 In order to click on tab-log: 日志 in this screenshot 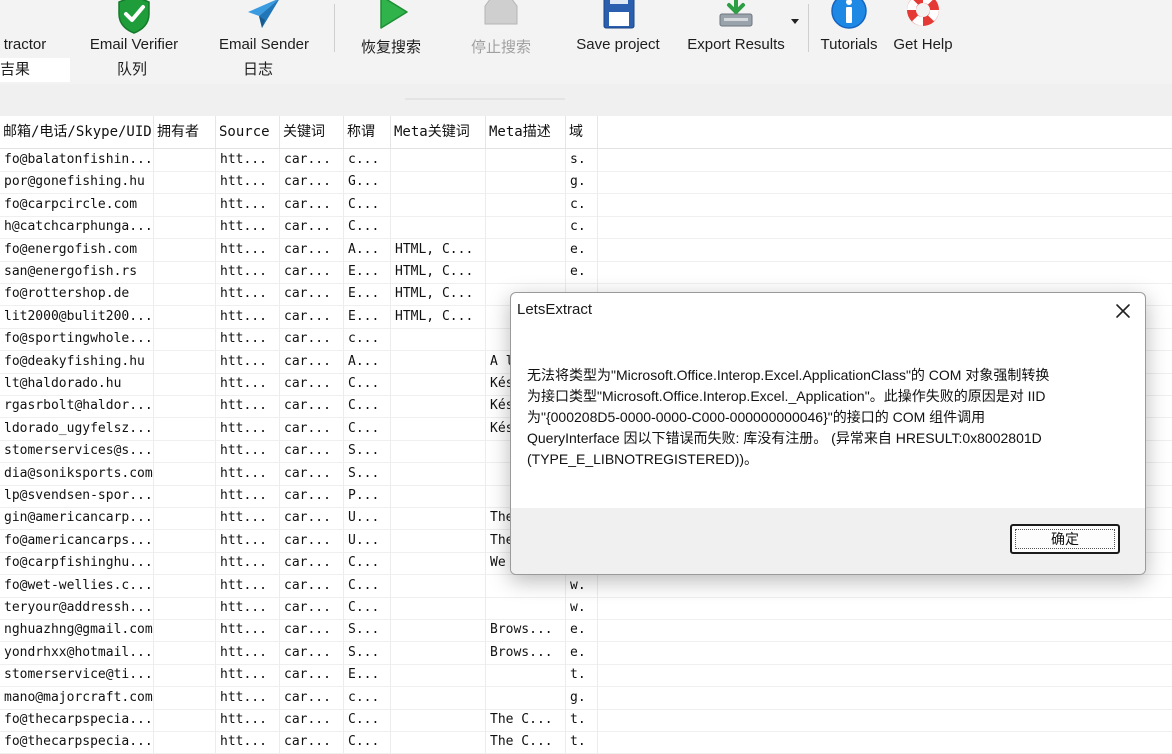, I will do `click(258, 70)`.